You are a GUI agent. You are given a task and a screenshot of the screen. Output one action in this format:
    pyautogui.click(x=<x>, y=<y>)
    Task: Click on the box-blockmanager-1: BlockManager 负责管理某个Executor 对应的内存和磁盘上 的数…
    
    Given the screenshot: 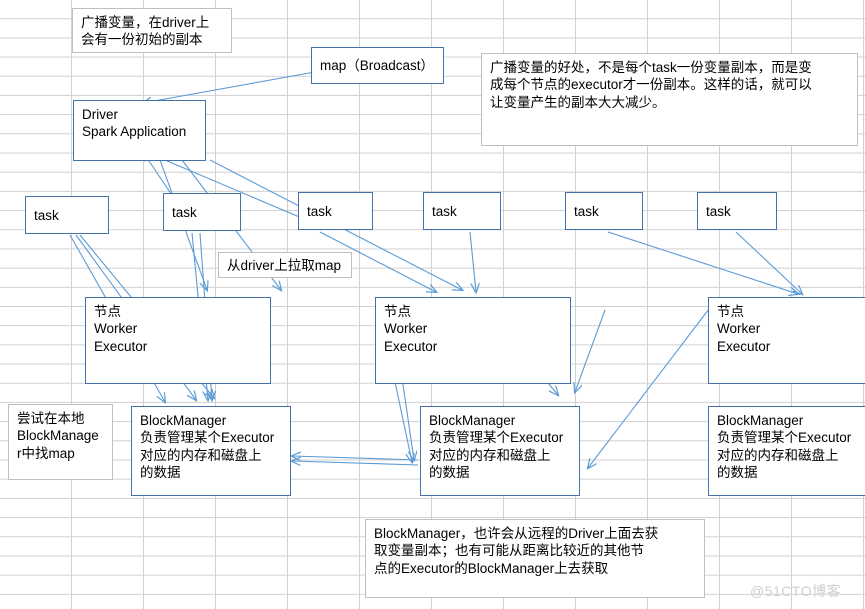 What is the action you would take?
    pyautogui.click(x=211, y=451)
    